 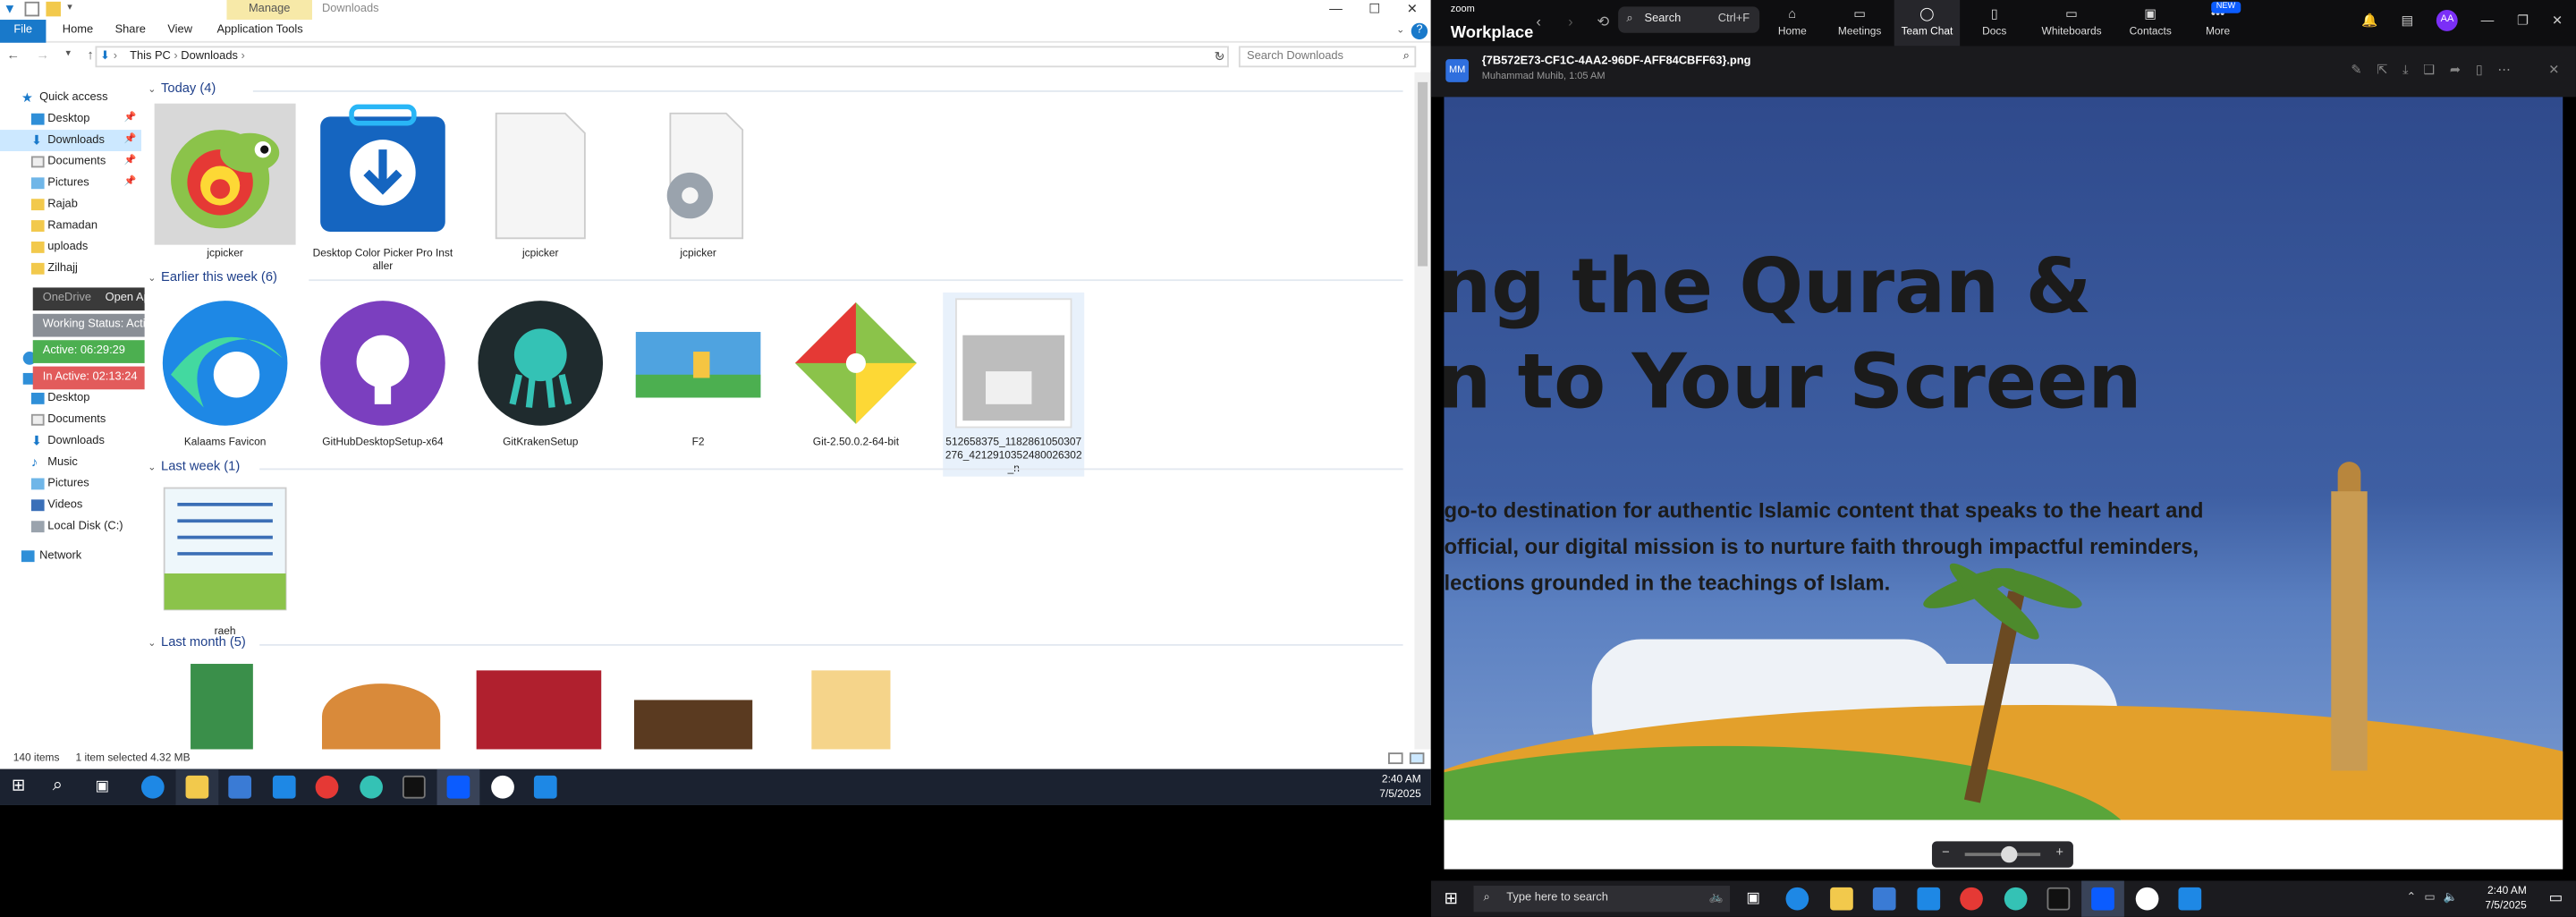 What do you see at coordinates (2147, 899) in the screenshot?
I see `tracker-app-icon` at bounding box center [2147, 899].